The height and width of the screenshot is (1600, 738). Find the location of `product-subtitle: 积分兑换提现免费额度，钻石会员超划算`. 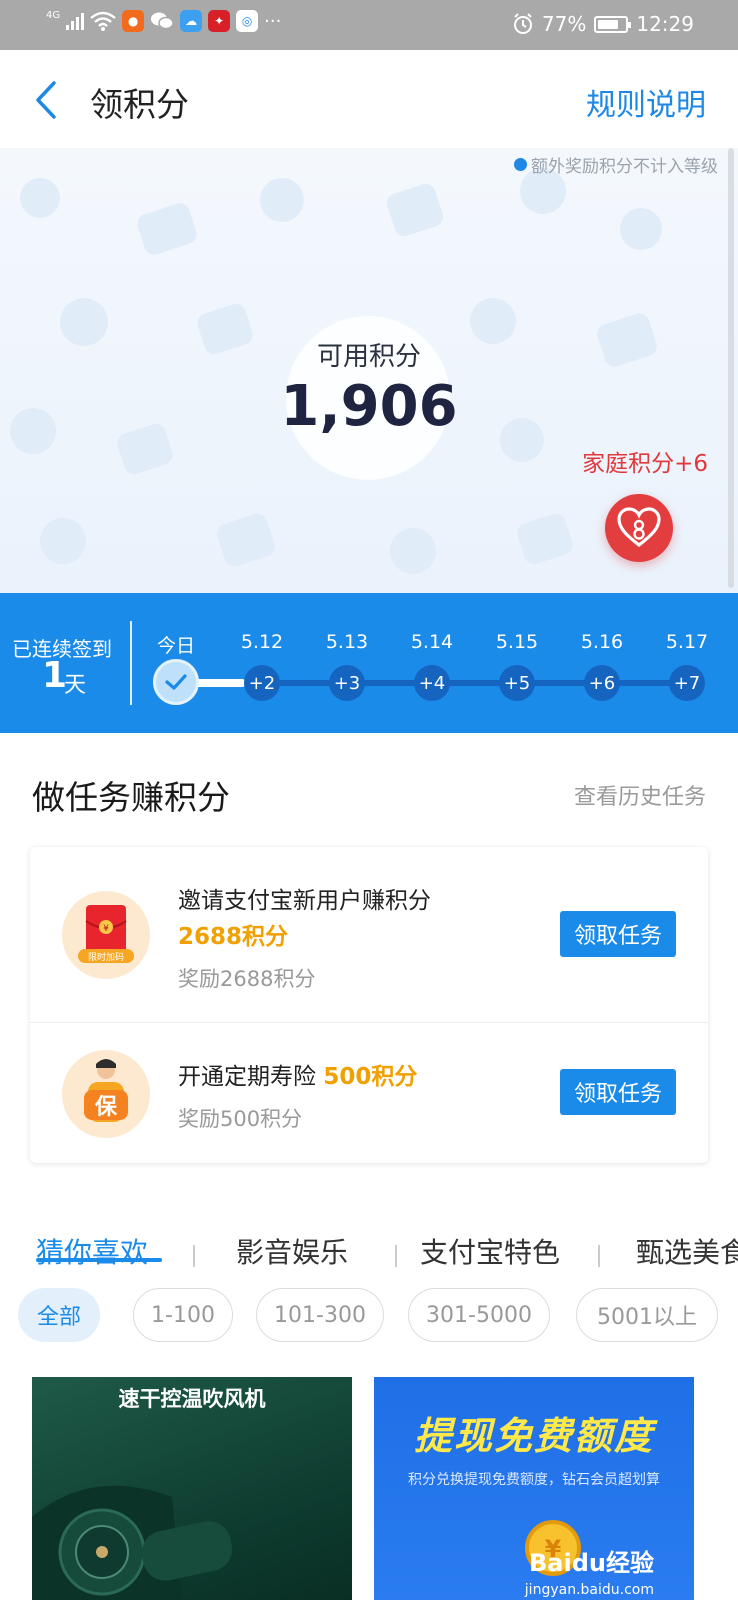

product-subtitle: 积分兑换提现免费额度，钻石会员超划算 is located at coordinates (534, 1480).